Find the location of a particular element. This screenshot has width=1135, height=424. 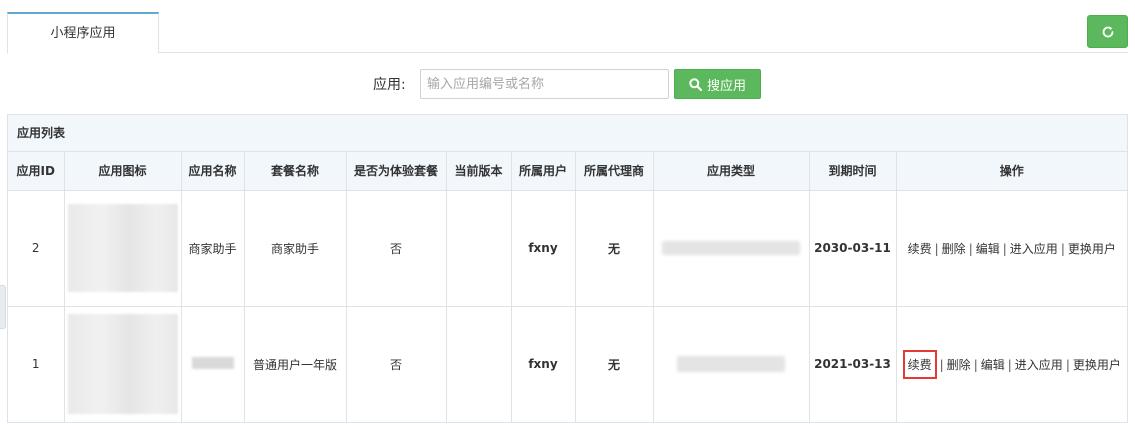

expire-date-cell: 2030-03-11 is located at coordinates (852, 248).